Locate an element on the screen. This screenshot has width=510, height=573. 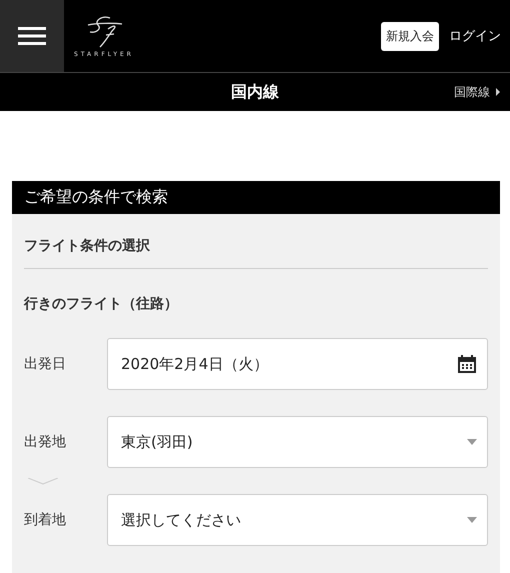
field-label: 出発地 is located at coordinates (45, 442).